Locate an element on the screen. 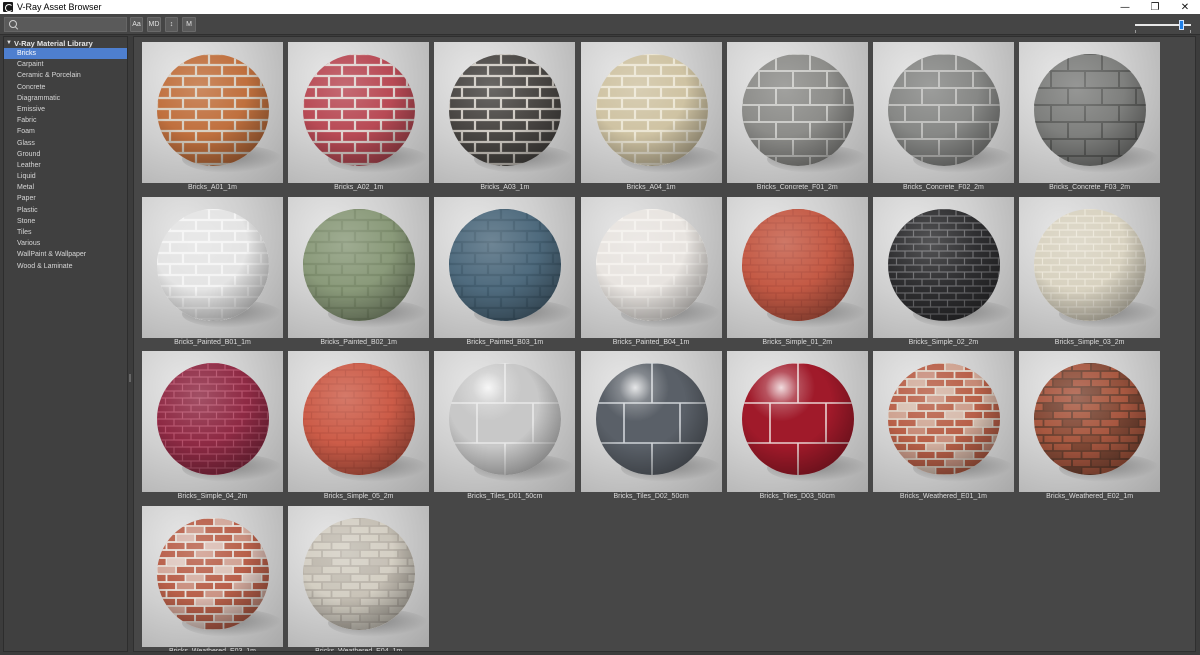  material-tile: Bricks_Concrete_F02_2m is located at coordinates (943, 116).